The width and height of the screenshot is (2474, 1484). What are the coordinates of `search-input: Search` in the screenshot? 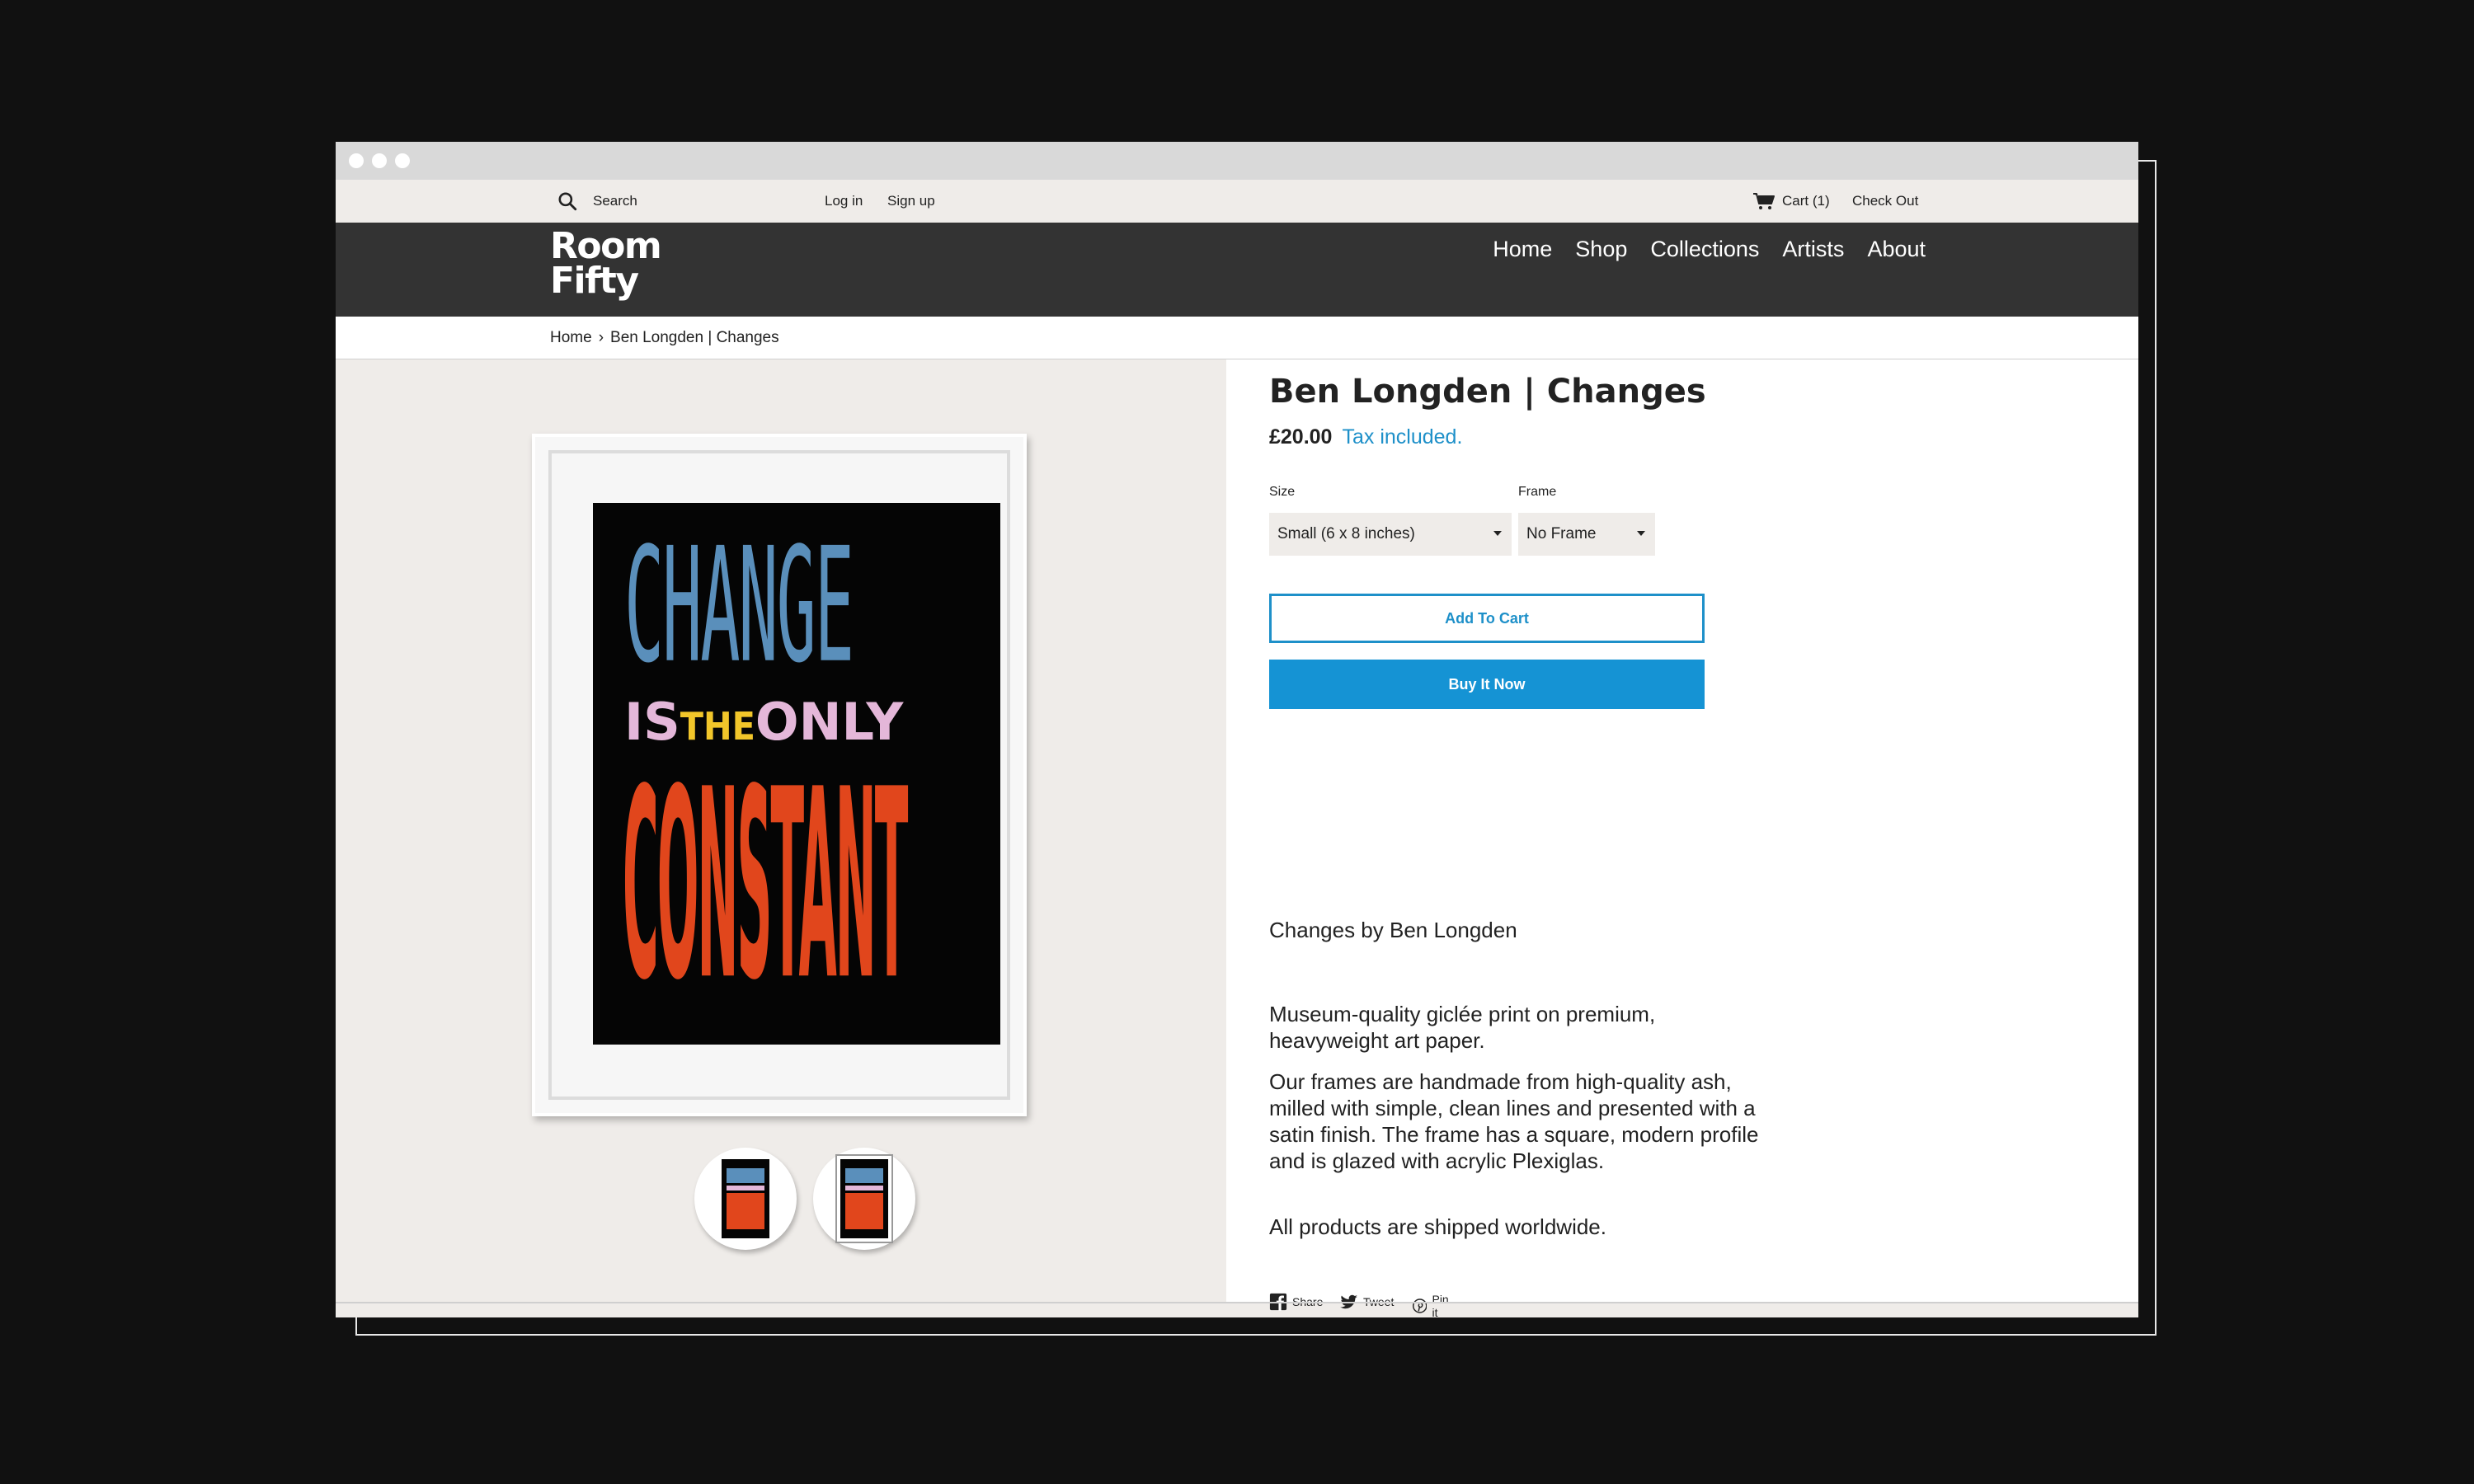 It's located at (615, 201).